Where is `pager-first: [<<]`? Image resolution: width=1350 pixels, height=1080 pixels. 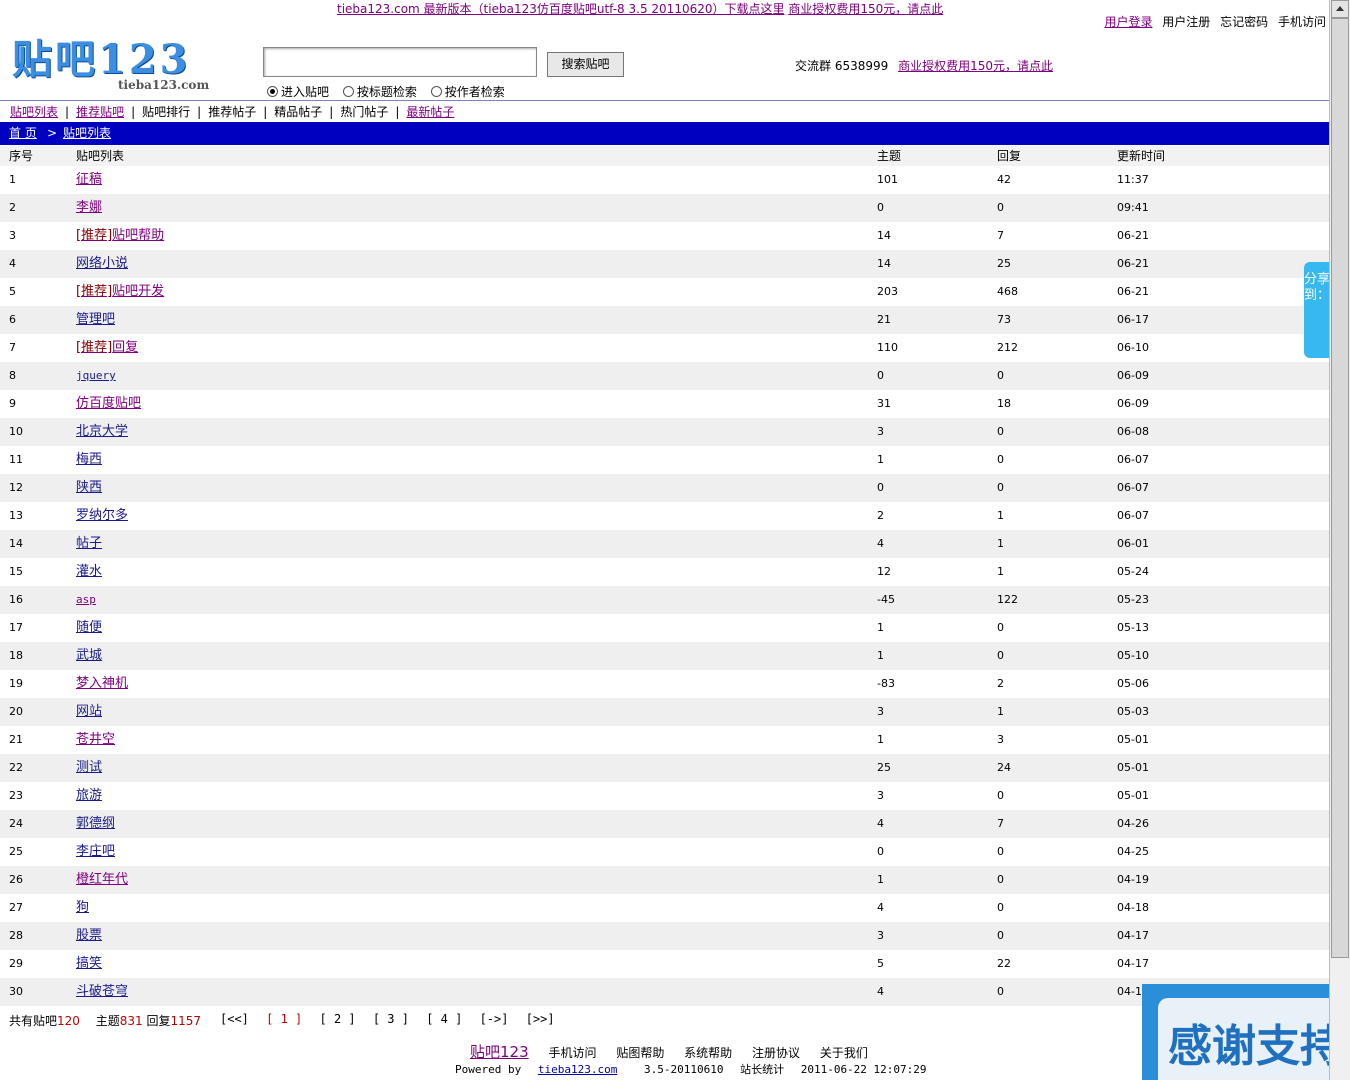 pager-first: [<<] is located at coordinates (234, 1019).